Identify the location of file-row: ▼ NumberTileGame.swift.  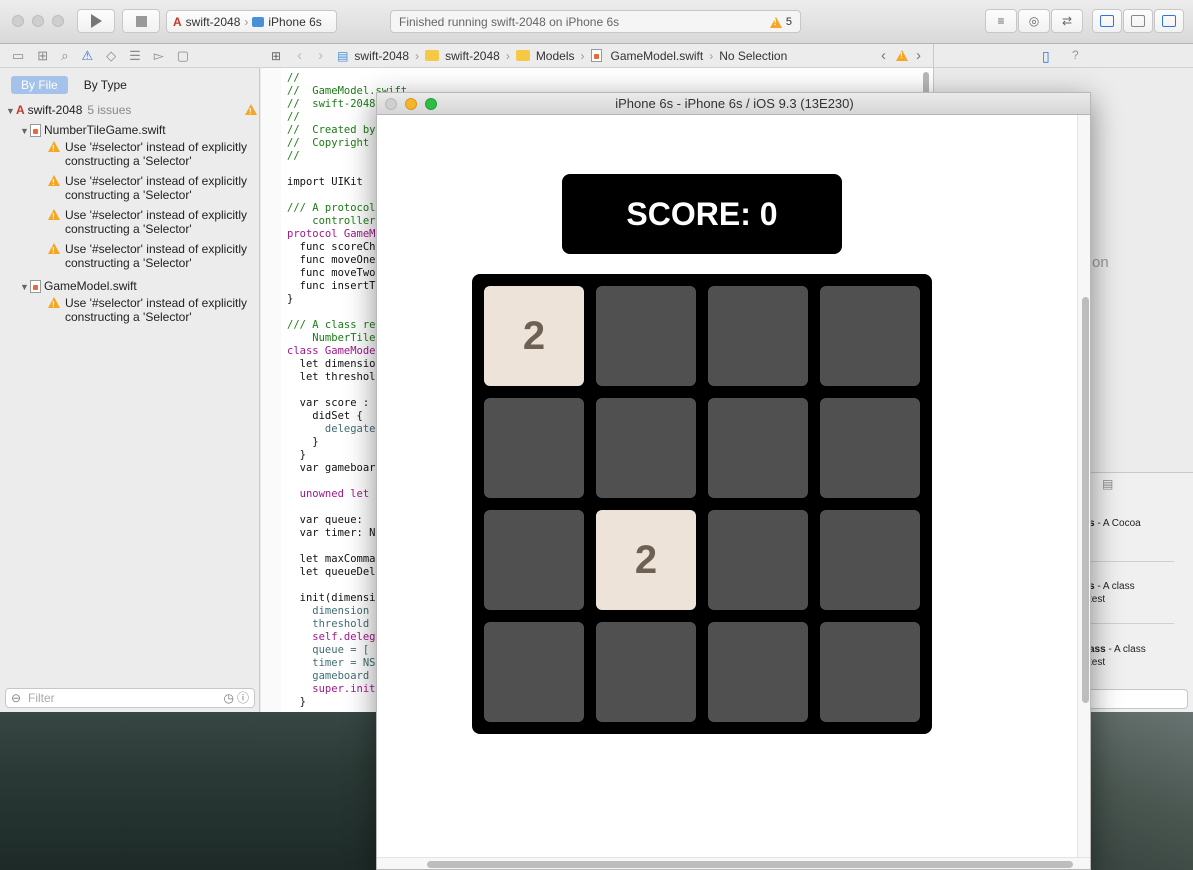
(130, 130).